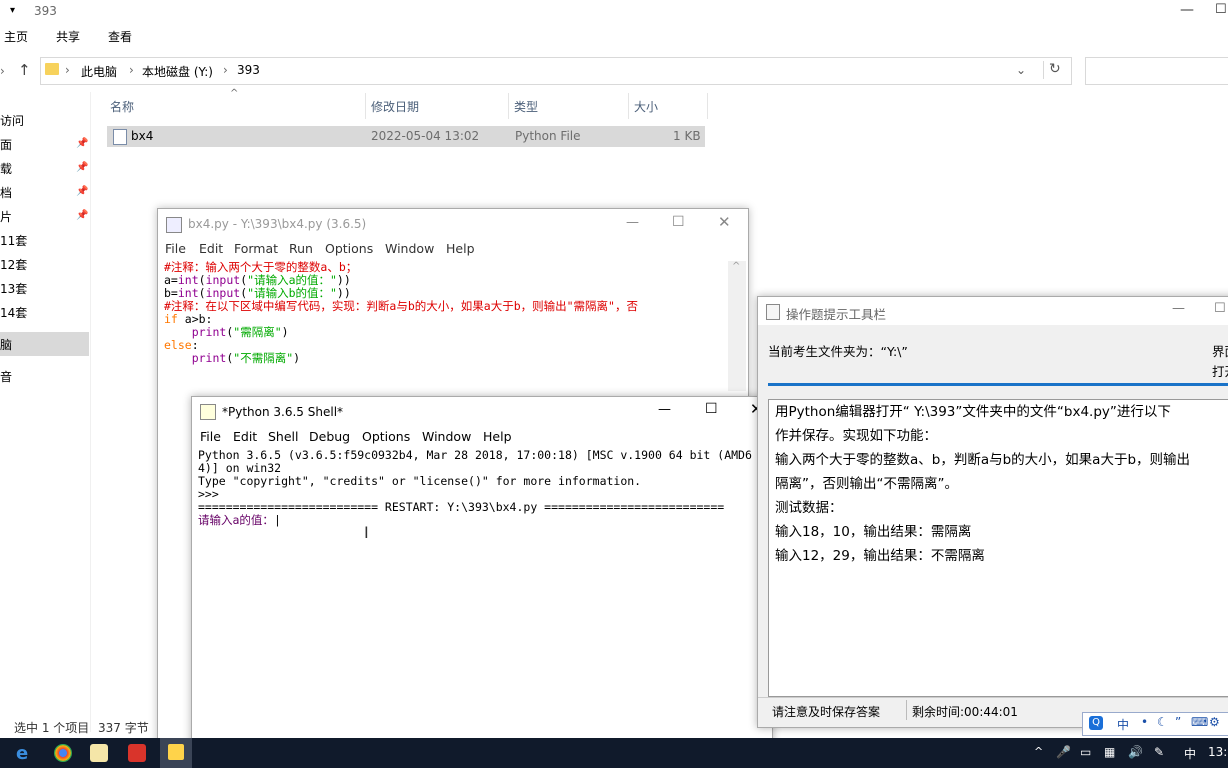 This screenshot has height=768, width=1228. I want to click on text-cursor: |, so click(277, 520).